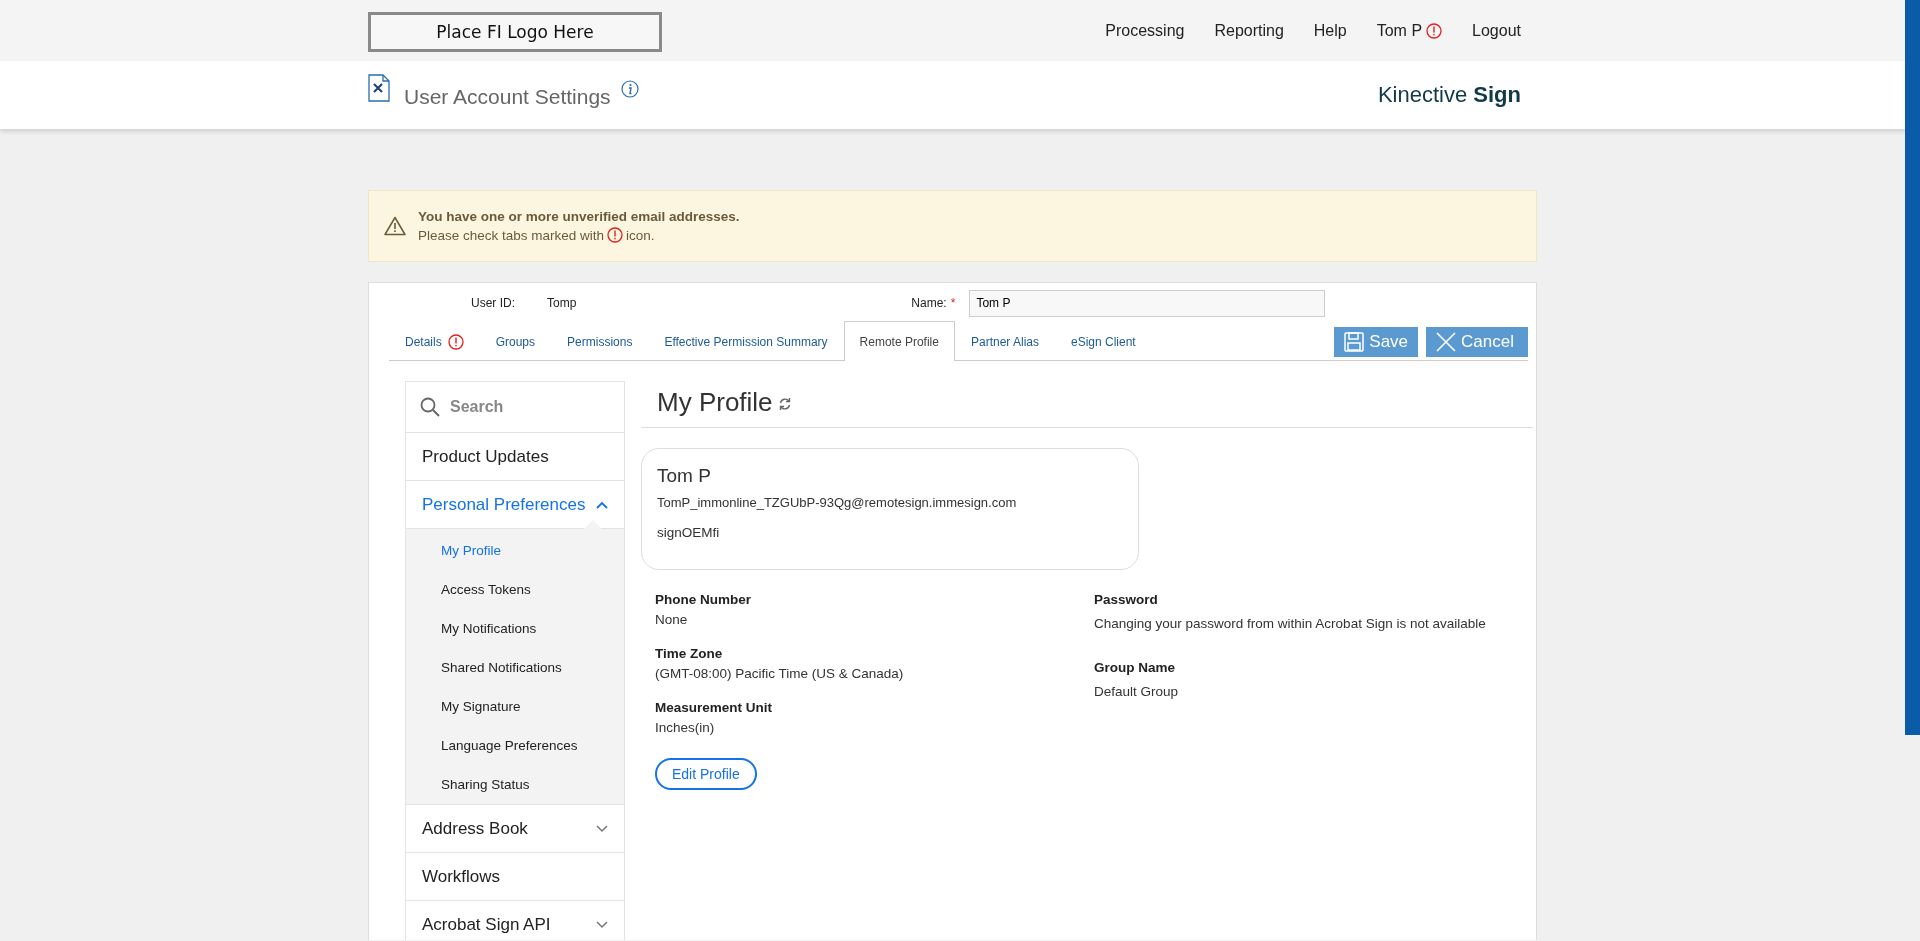 This screenshot has height=941, width=1920. I want to click on field-value: None, so click(672, 619).